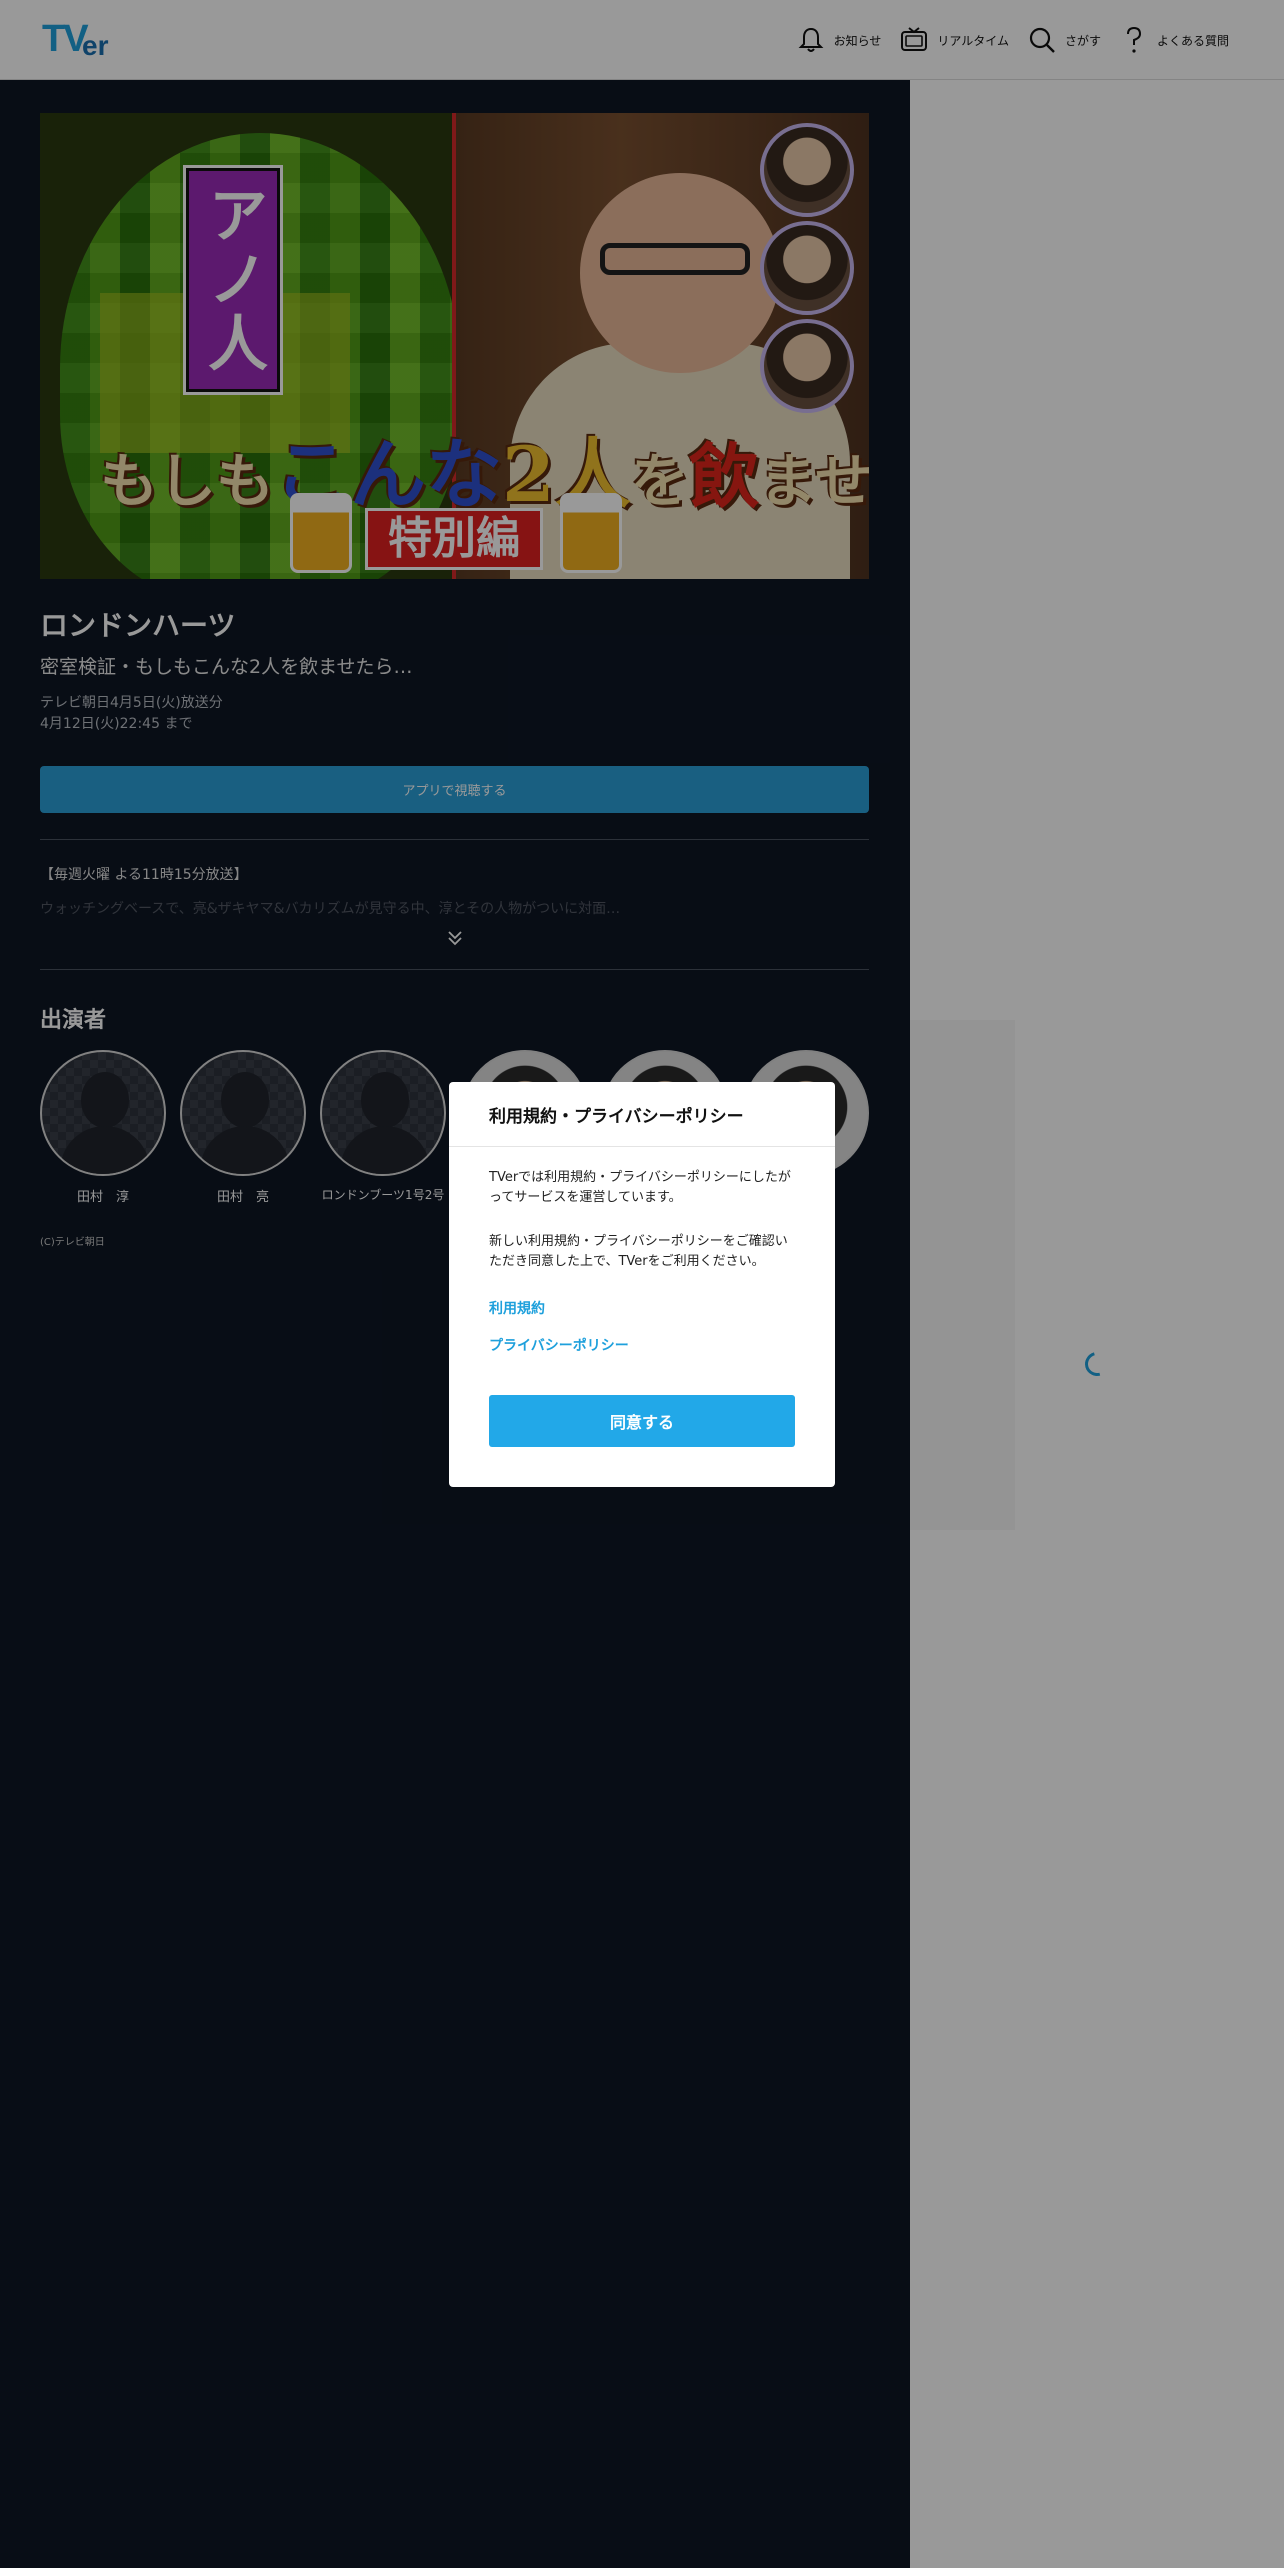  I want to click on terms-link: 利用規約, so click(517, 1308).